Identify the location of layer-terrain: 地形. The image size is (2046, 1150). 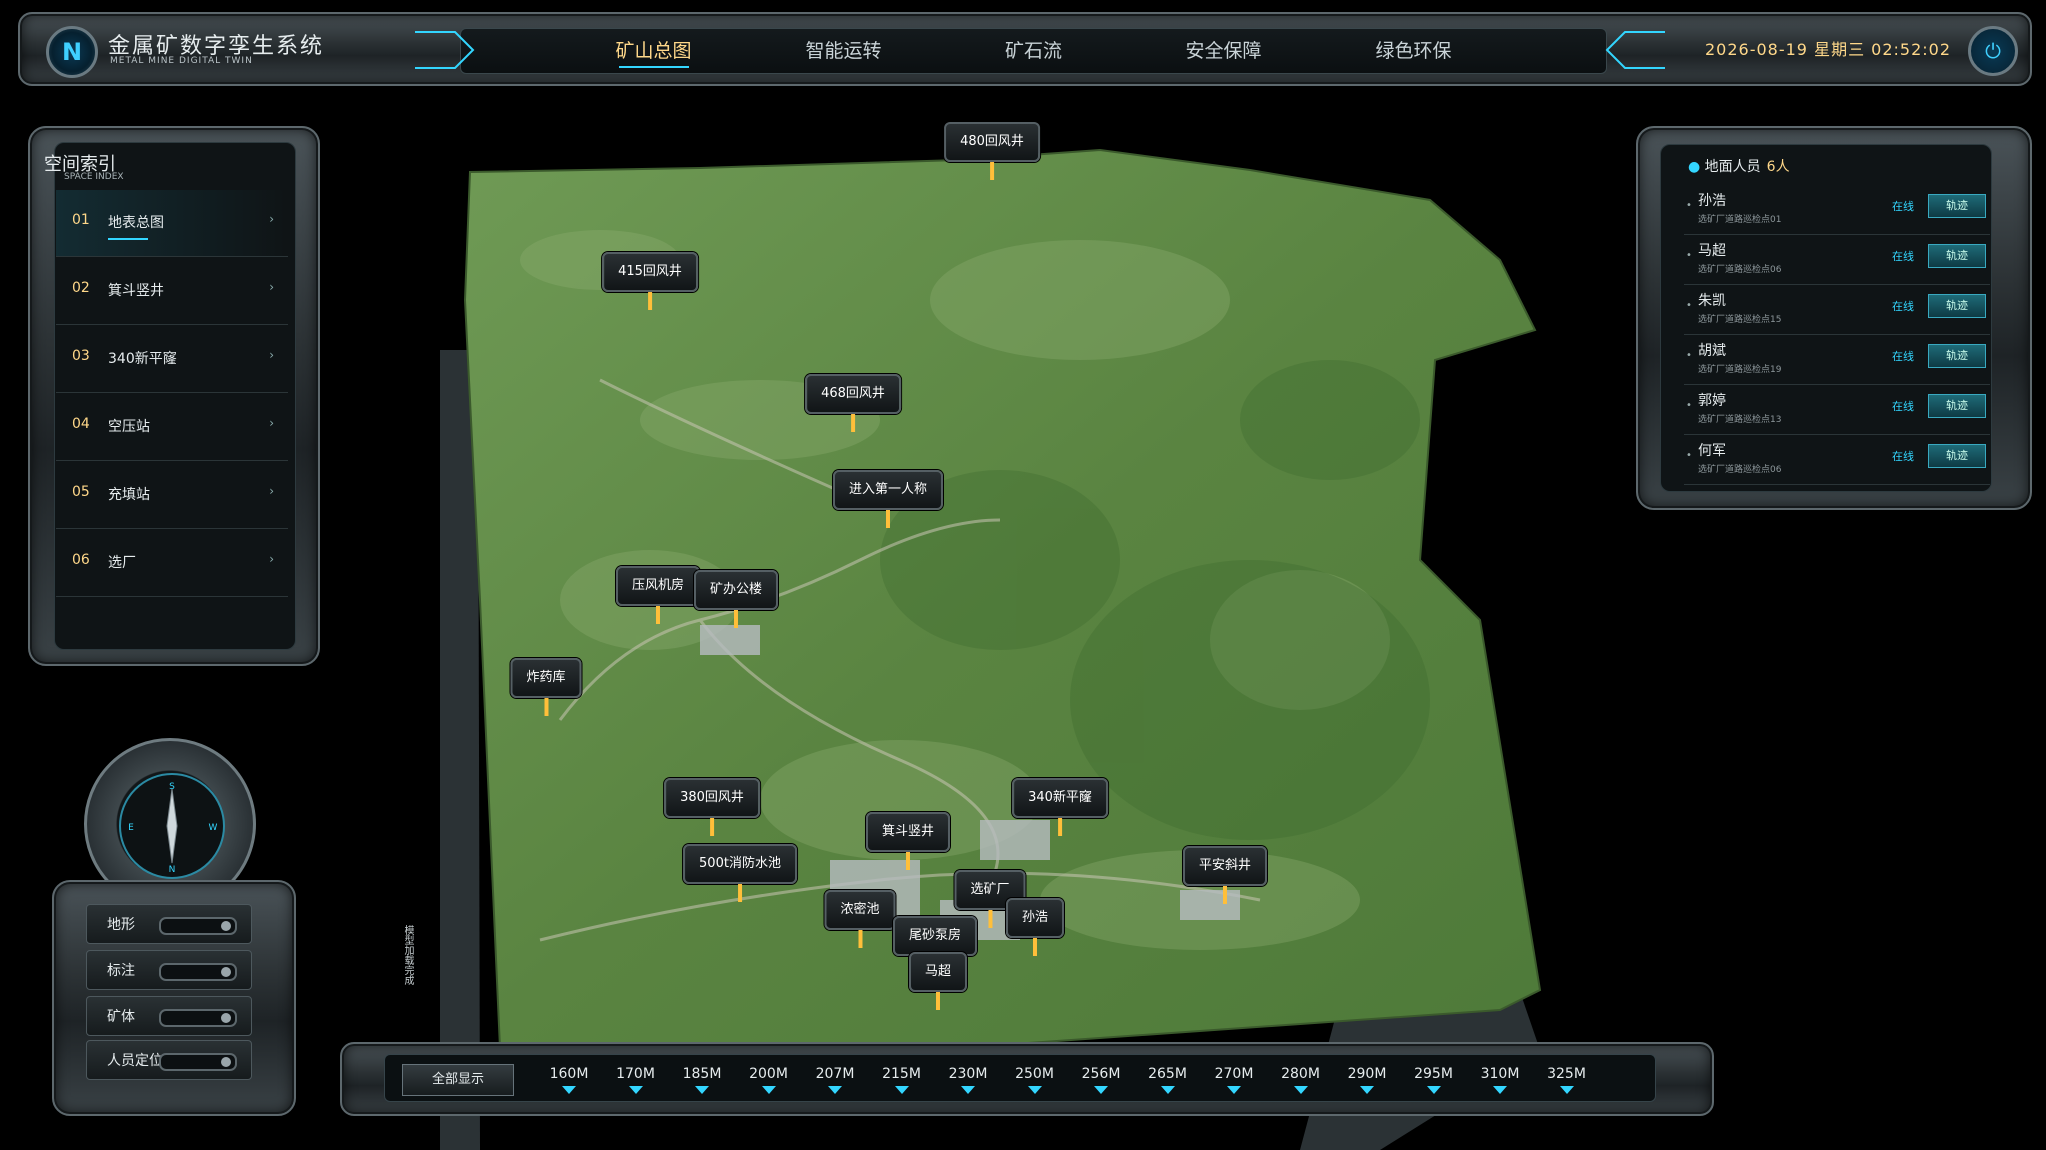
(169, 924).